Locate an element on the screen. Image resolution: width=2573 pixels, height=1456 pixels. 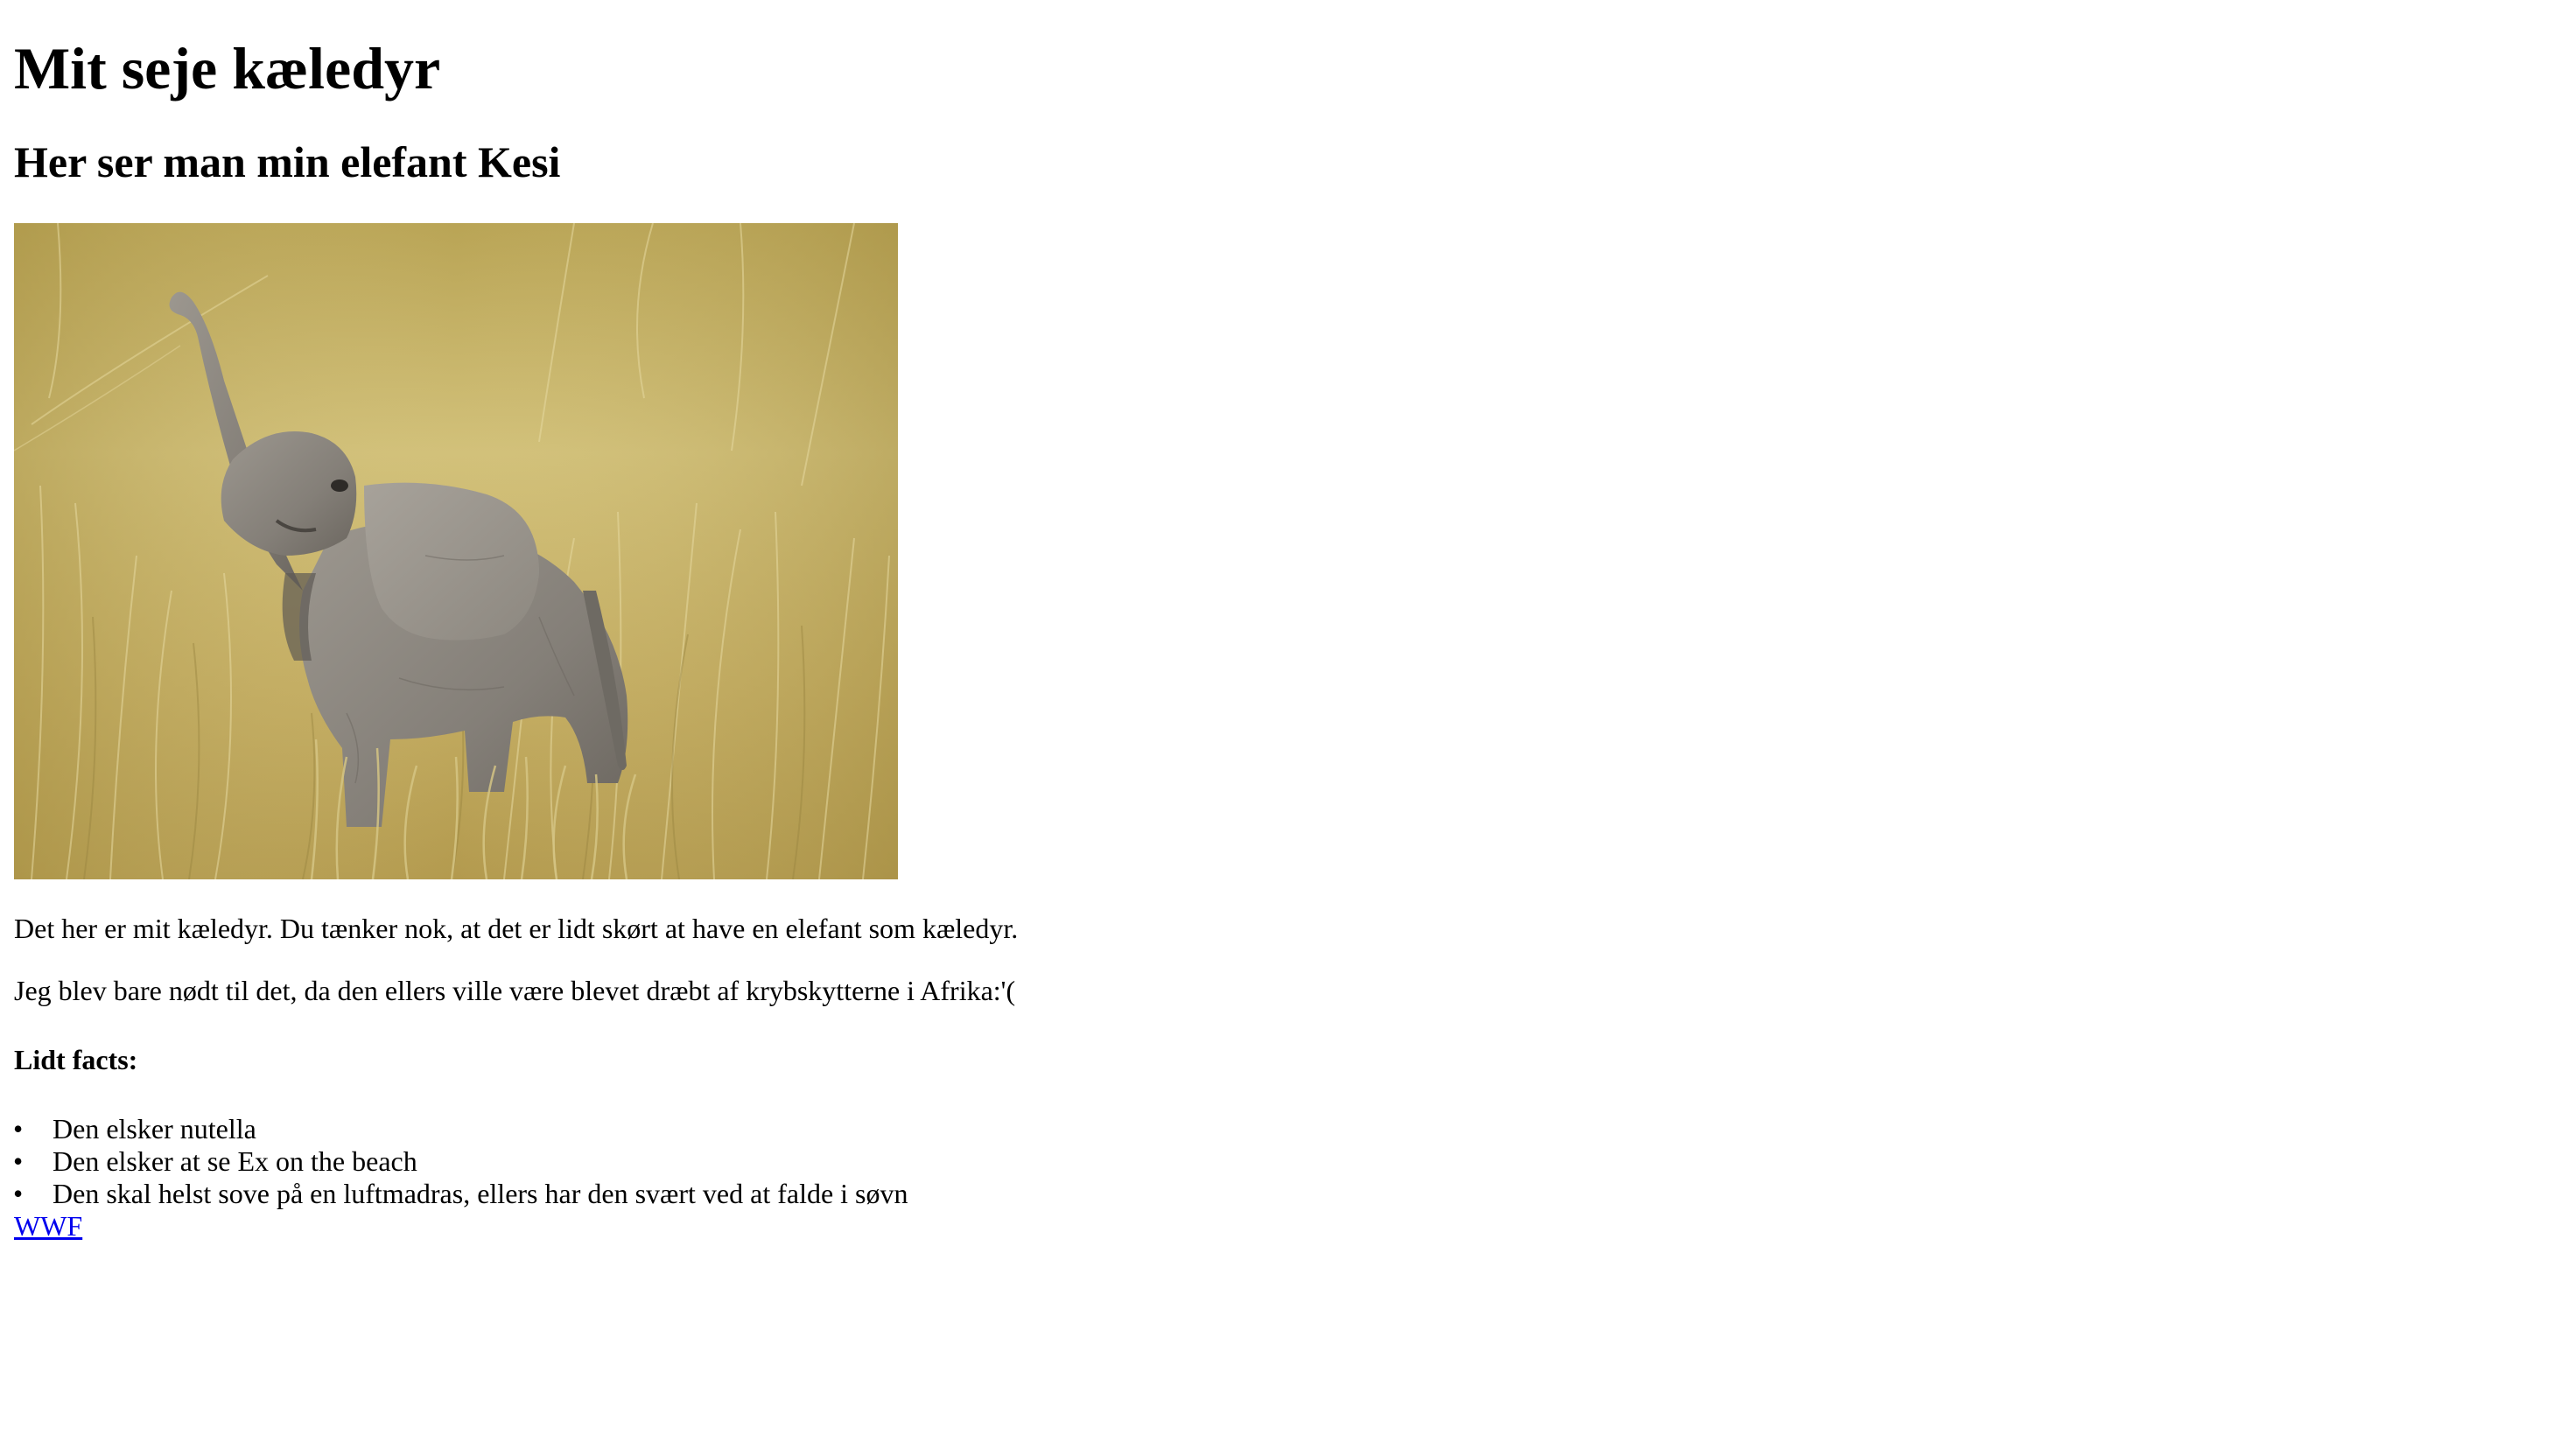
wwf-link: WWF is located at coordinates (48, 1226).